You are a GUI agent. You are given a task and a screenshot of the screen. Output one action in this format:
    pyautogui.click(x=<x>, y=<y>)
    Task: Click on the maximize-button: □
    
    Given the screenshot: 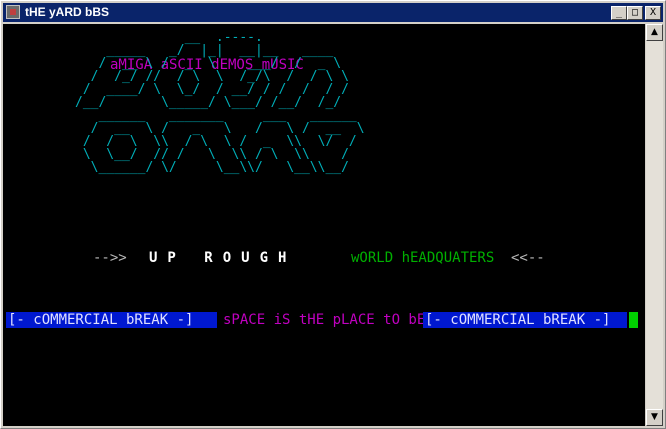 What is the action you would take?
    pyautogui.click(x=635, y=13)
    